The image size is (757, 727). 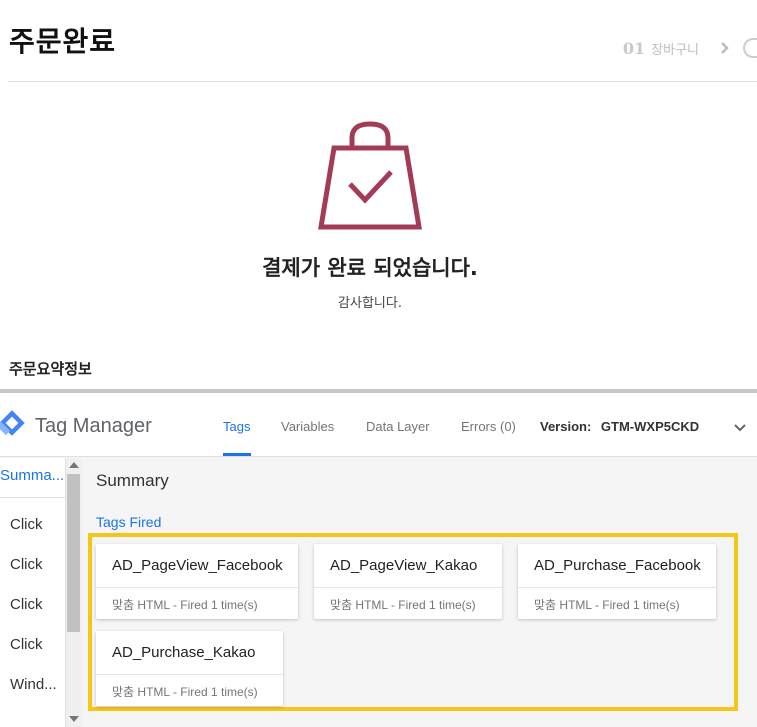 I want to click on chevron-right-icon, so click(x=725, y=48).